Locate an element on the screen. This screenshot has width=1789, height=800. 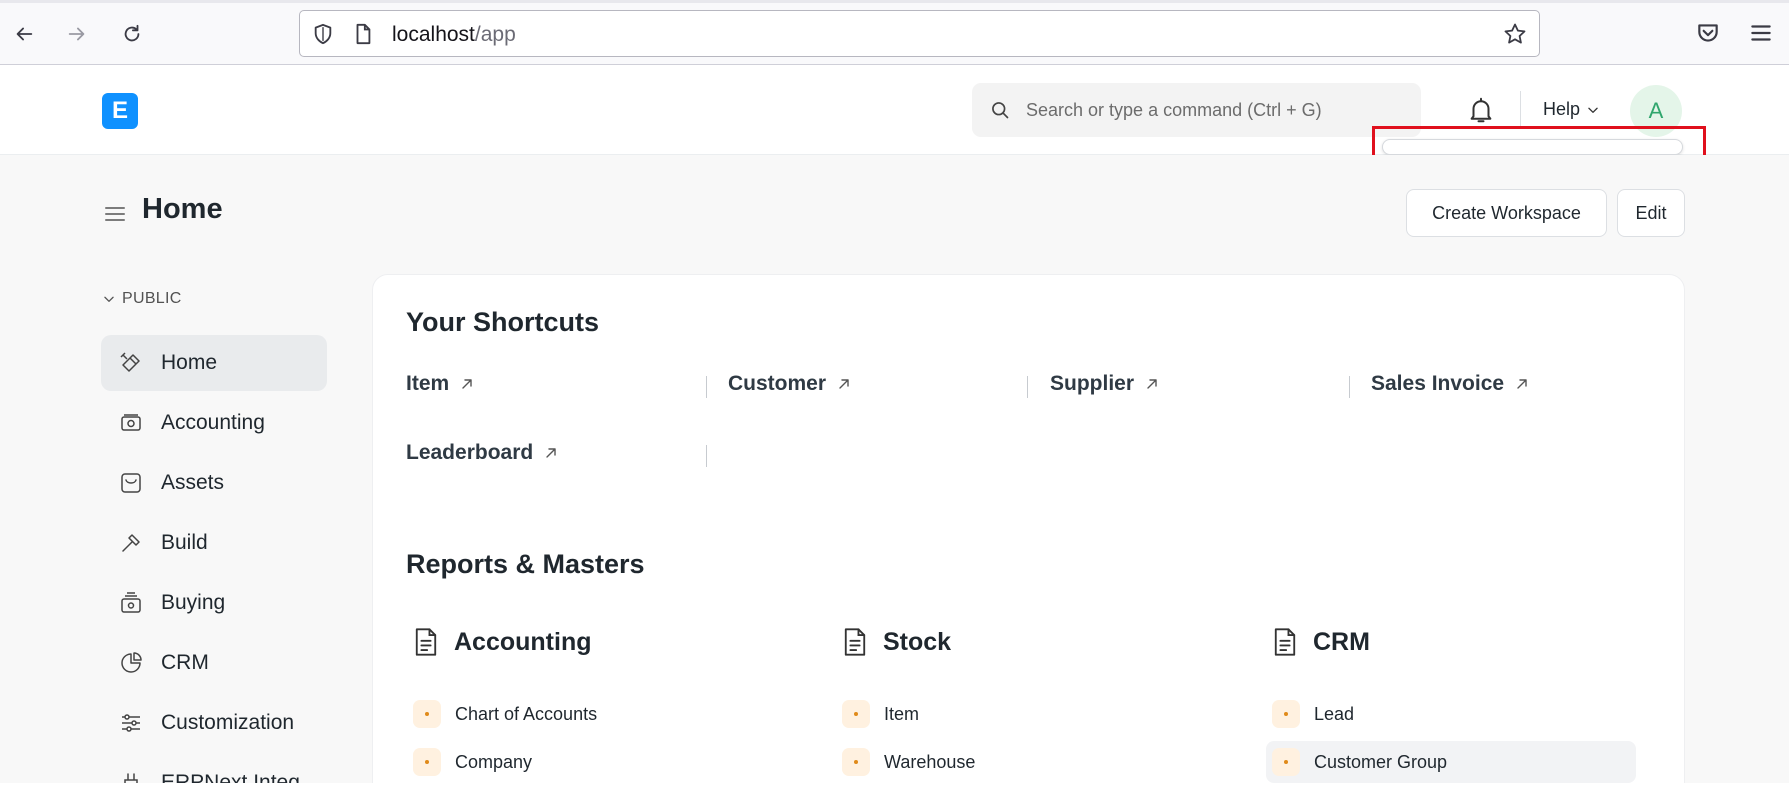
sidebar-item-label: Home is located at coordinates (189, 362).